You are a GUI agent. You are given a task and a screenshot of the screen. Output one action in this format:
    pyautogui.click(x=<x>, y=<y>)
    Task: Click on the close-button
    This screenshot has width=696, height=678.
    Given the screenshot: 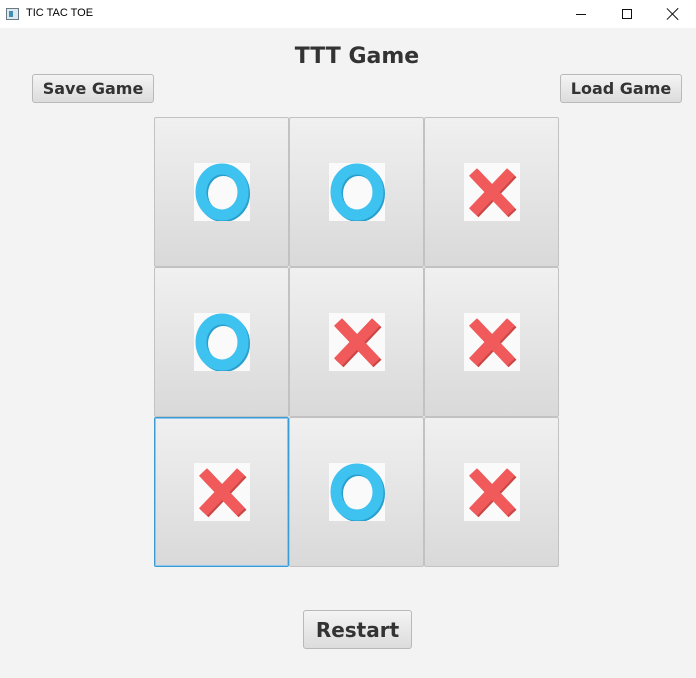 What is the action you would take?
    pyautogui.click(x=673, y=14)
    